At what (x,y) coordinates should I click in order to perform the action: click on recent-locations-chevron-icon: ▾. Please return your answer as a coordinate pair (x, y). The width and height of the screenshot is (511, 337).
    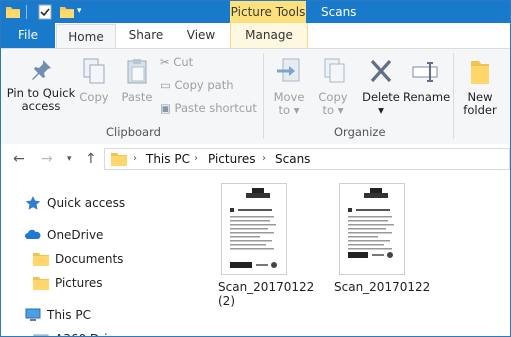
    Looking at the image, I should click on (69, 159).